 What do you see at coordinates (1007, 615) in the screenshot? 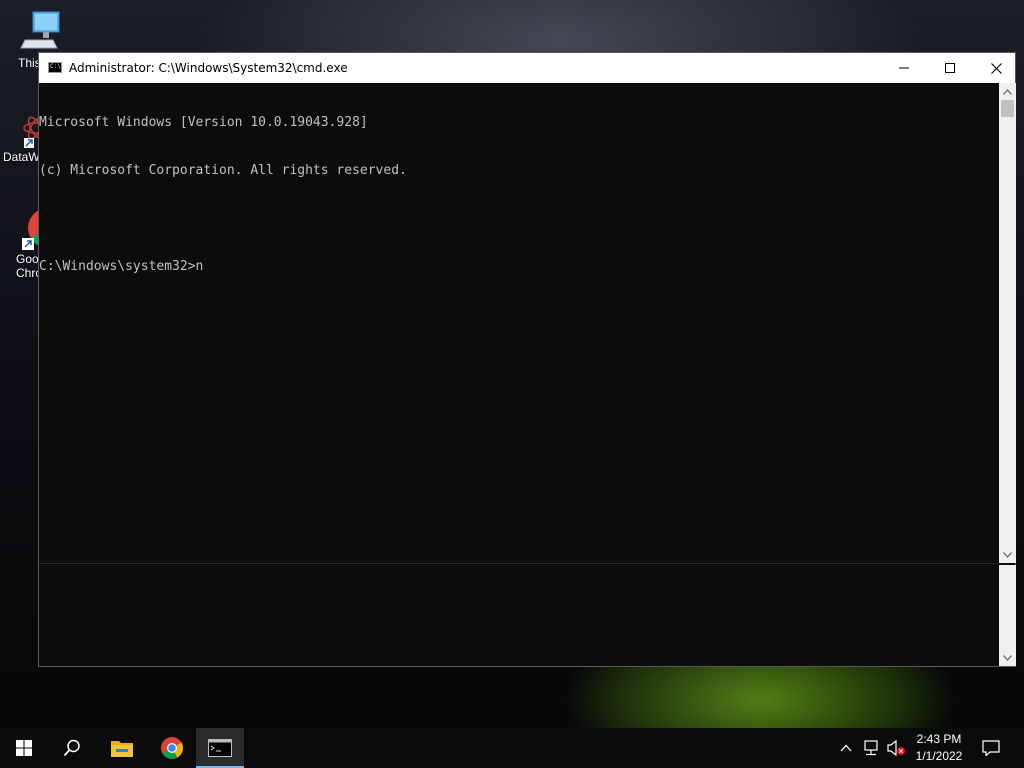
I see `lower-vertical-scrollbar` at bounding box center [1007, 615].